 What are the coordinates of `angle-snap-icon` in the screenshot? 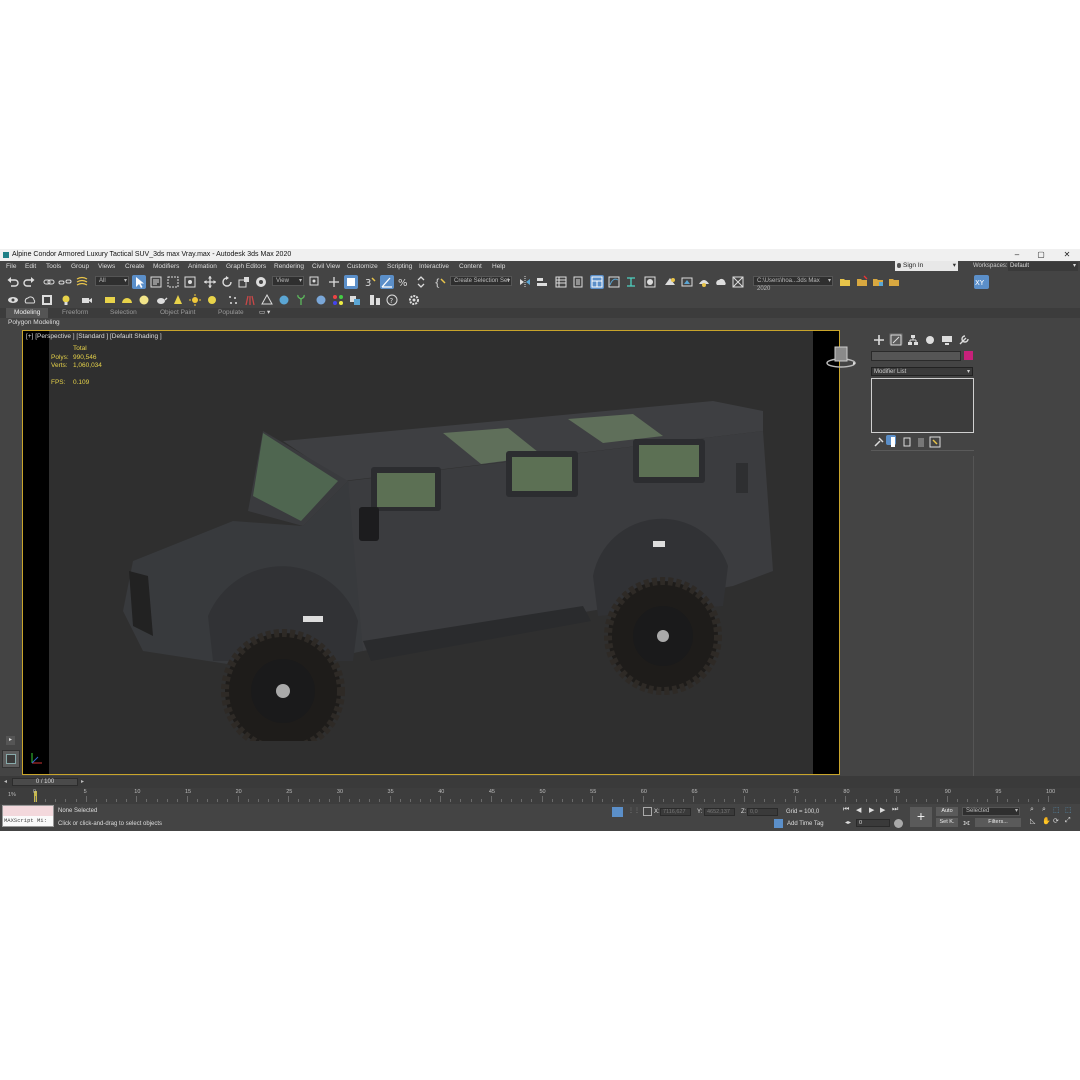 It's located at (387, 282).